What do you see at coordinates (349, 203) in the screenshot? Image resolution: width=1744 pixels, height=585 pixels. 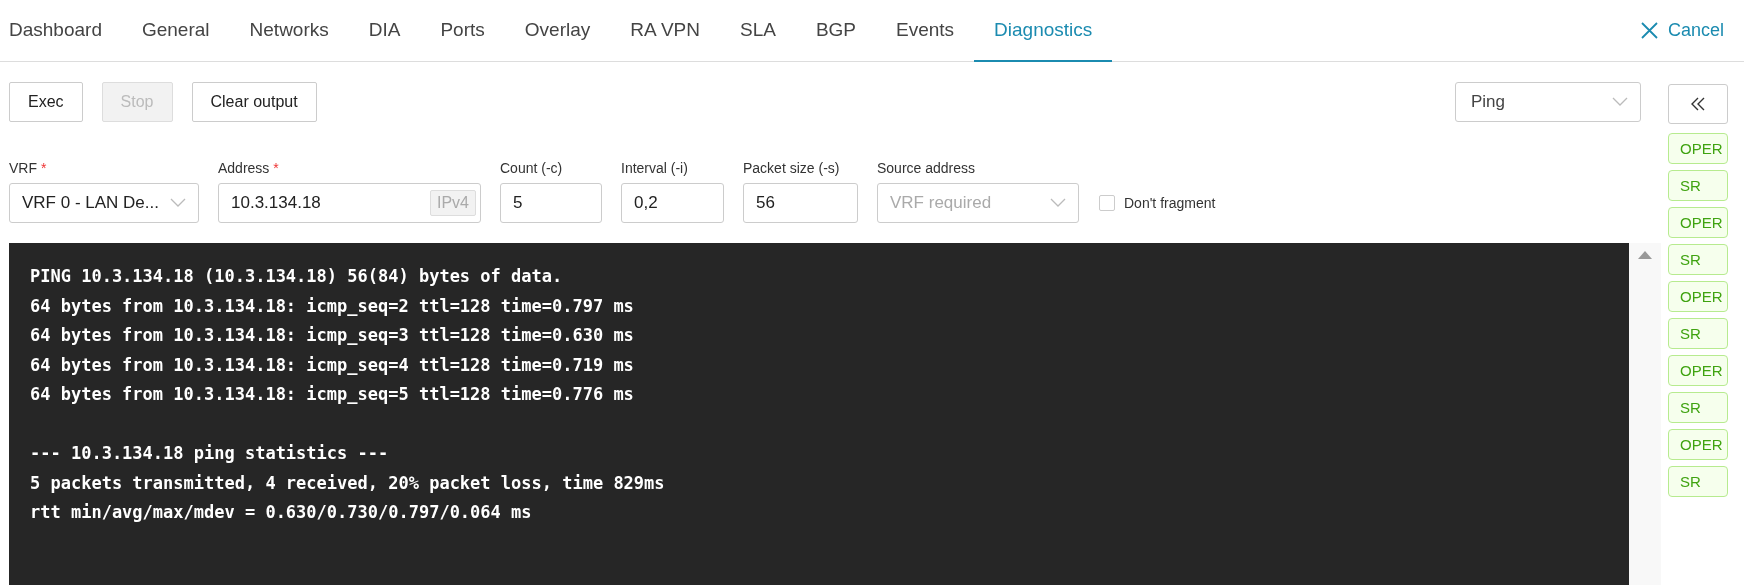 I see `input-field: 10.3.134.18 IPv4` at bounding box center [349, 203].